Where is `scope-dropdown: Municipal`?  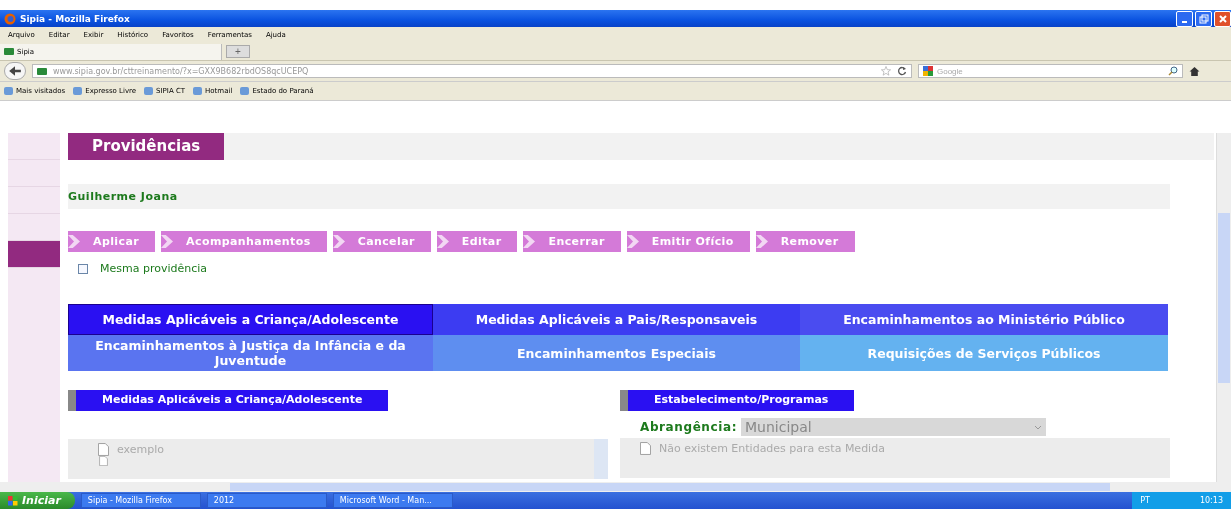
scope-dropdown: Municipal is located at coordinates (894, 427).